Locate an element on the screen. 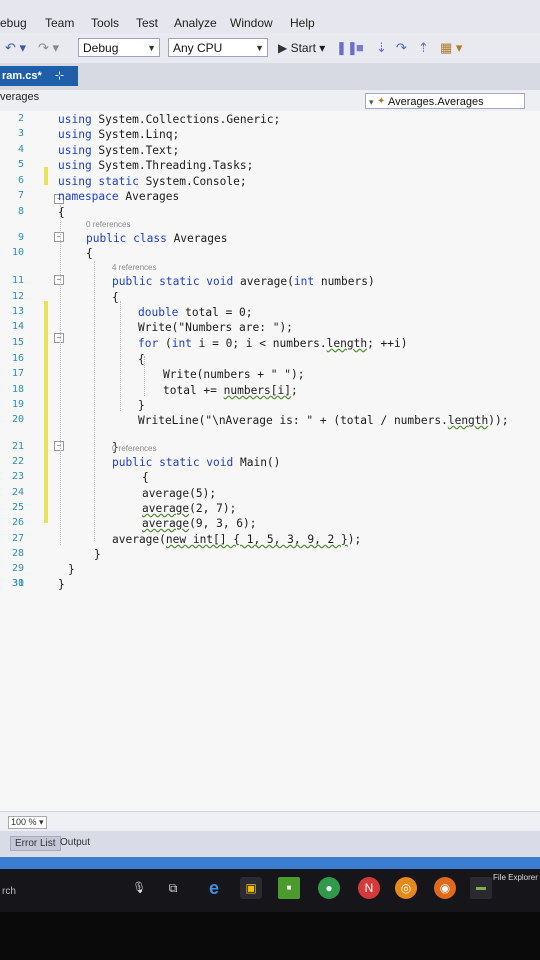 The width and height of the screenshot is (540, 960). code-line: 10 { is located at coordinates (270, 255).